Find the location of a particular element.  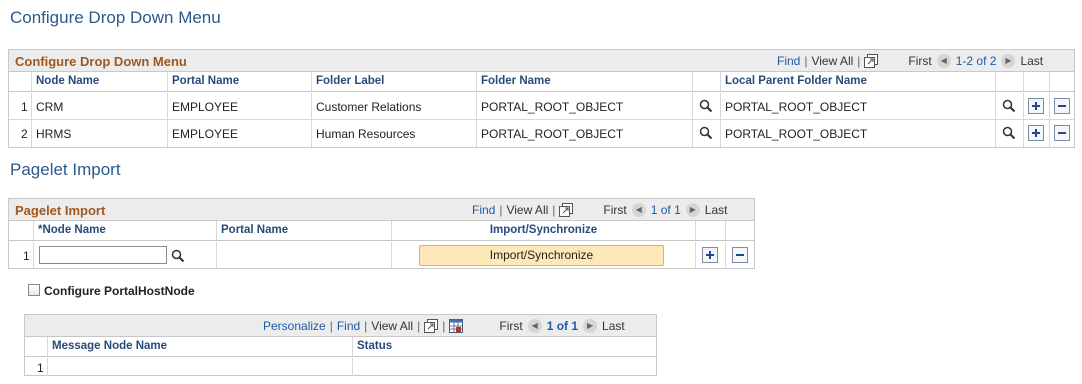

col-local-parent-folder-name: Local Parent Folder Name is located at coordinates (857, 81).